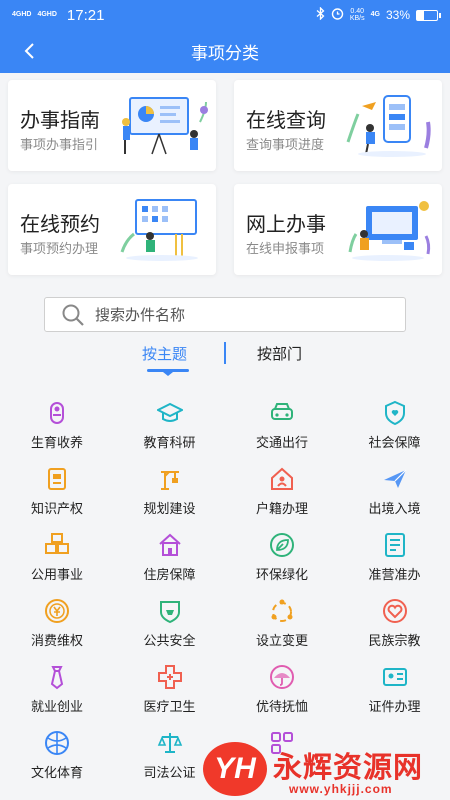 This screenshot has height=800, width=450. I want to click on category-item: 住房保障, so click(170, 560).